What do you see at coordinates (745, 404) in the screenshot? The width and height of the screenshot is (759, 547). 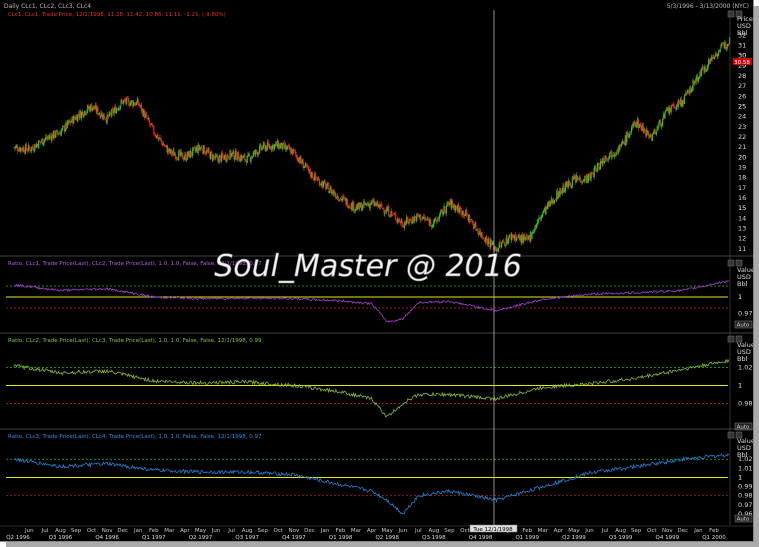 I see `ratio-tick-label: 0.98` at bounding box center [745, 404].